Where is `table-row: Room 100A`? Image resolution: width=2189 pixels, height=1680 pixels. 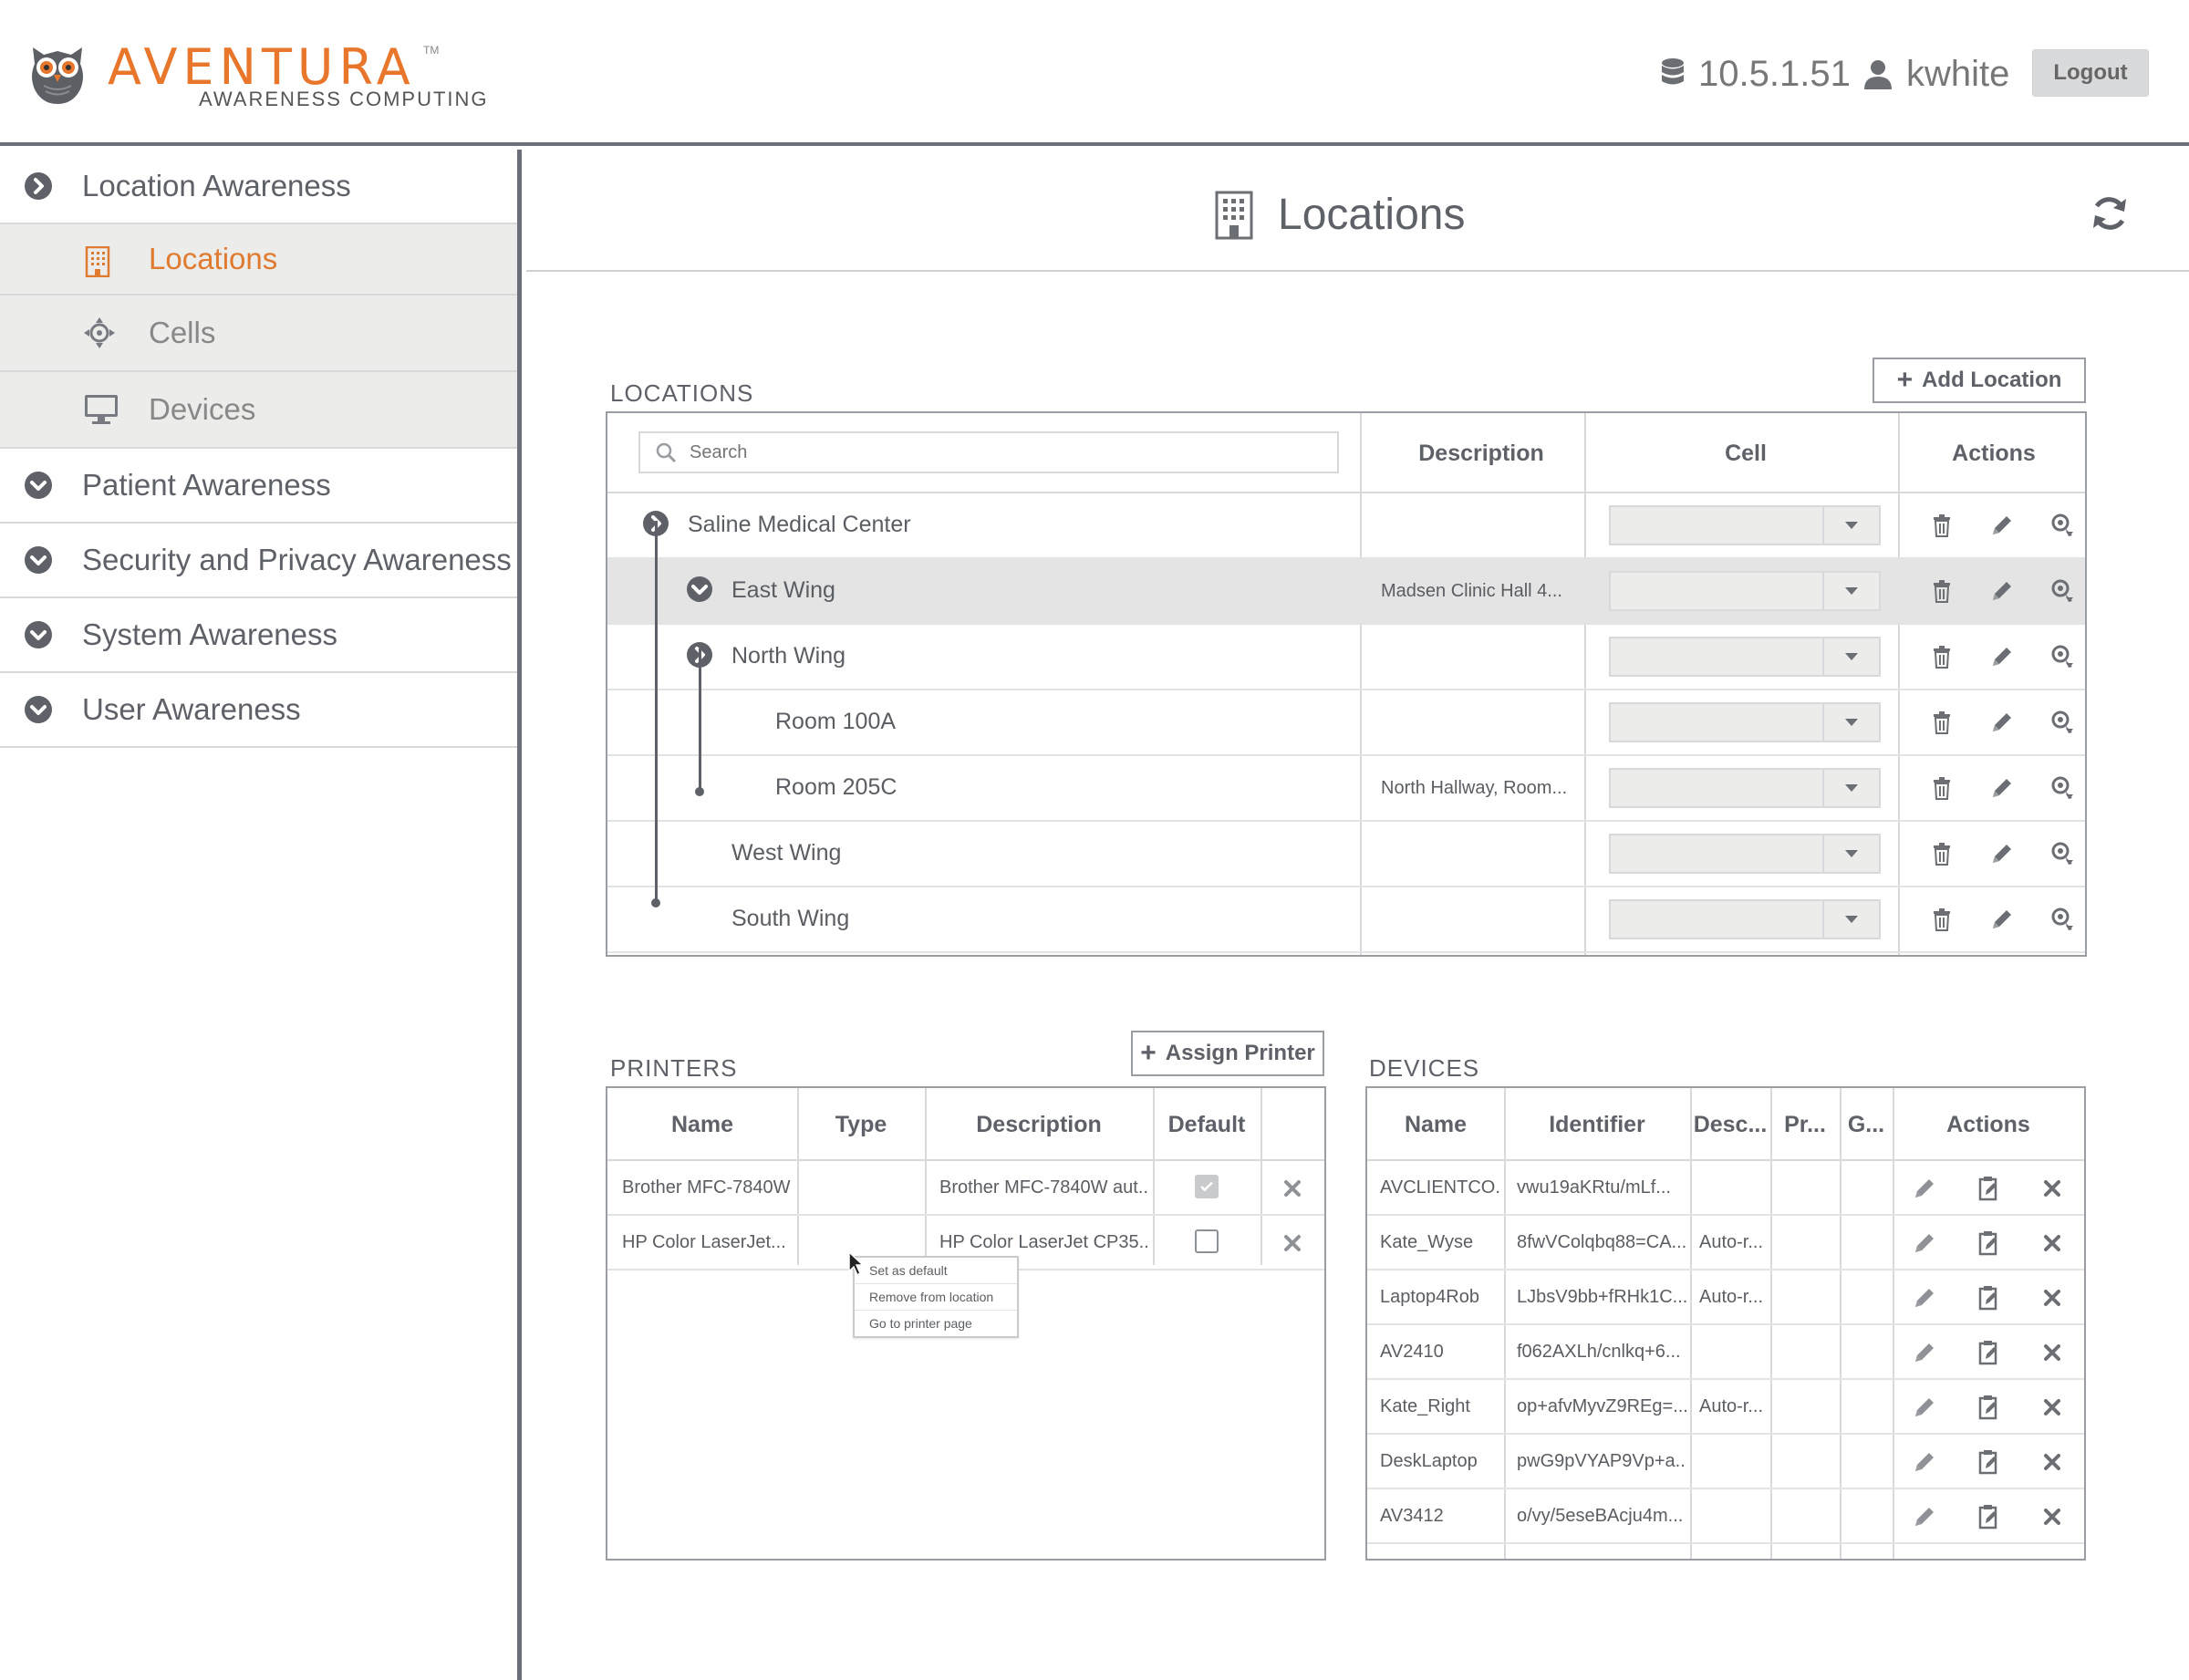
table-row: Room 100A is located at coordinates (1346, 723).